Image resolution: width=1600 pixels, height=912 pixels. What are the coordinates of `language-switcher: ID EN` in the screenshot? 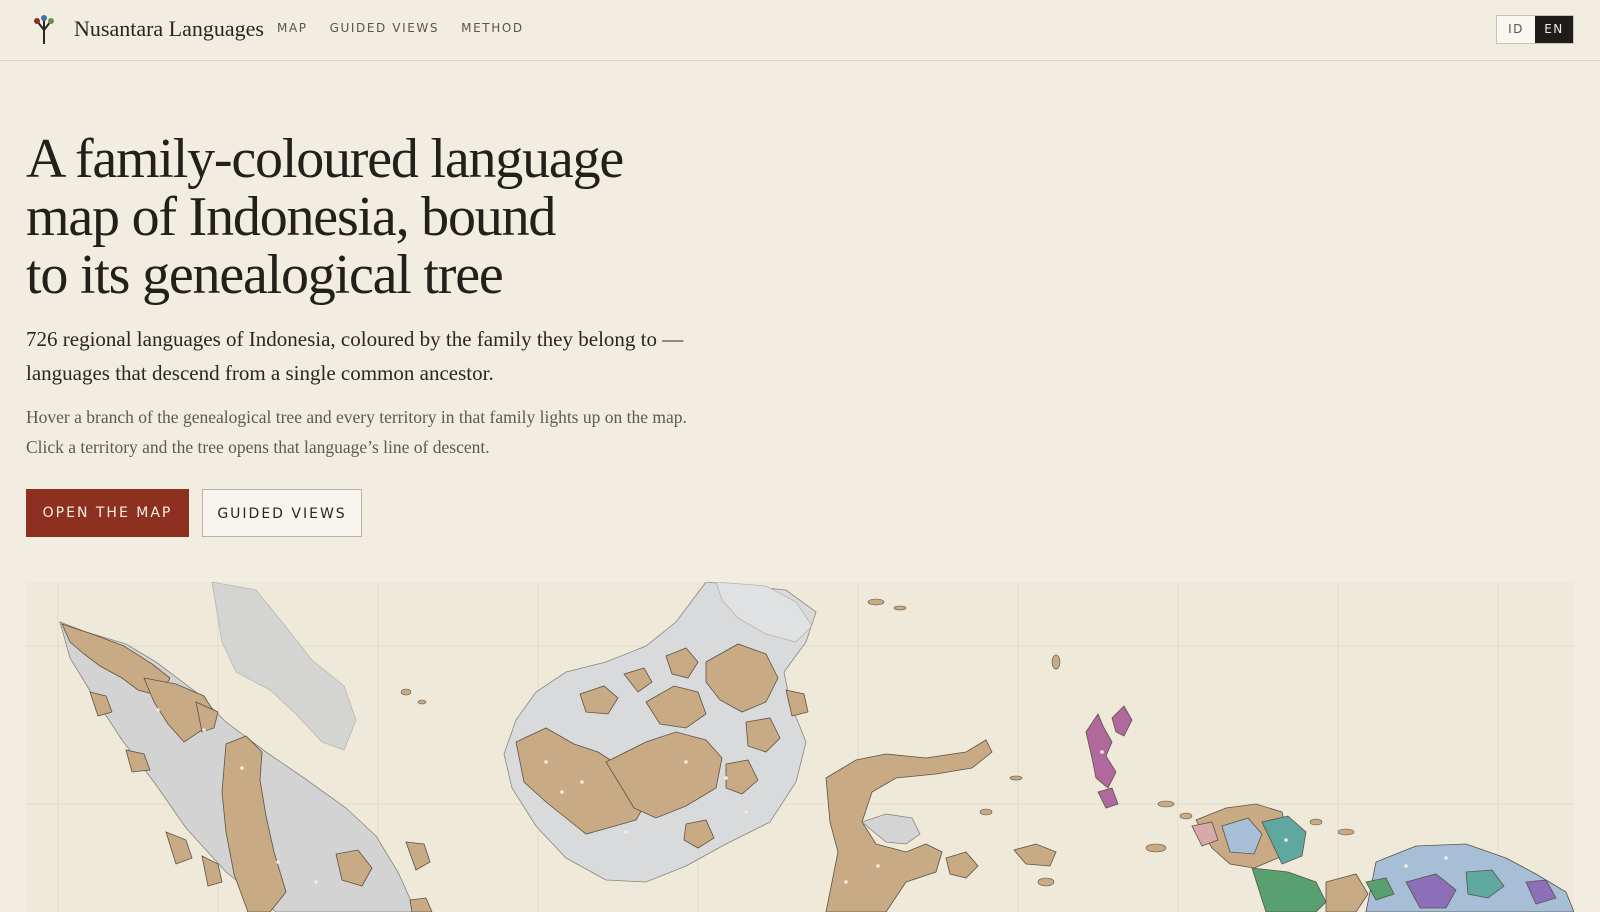 It's located at (1535, 29).